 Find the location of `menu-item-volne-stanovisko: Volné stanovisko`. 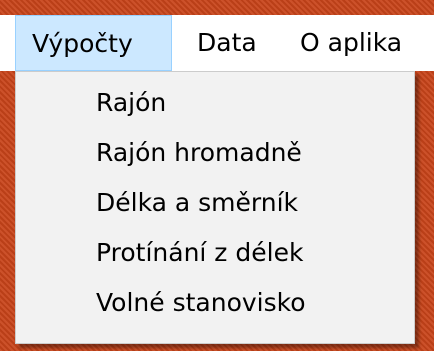

menu-item-volne-stanovisko: Volné stanovisko is located at coordinates (201, 302).